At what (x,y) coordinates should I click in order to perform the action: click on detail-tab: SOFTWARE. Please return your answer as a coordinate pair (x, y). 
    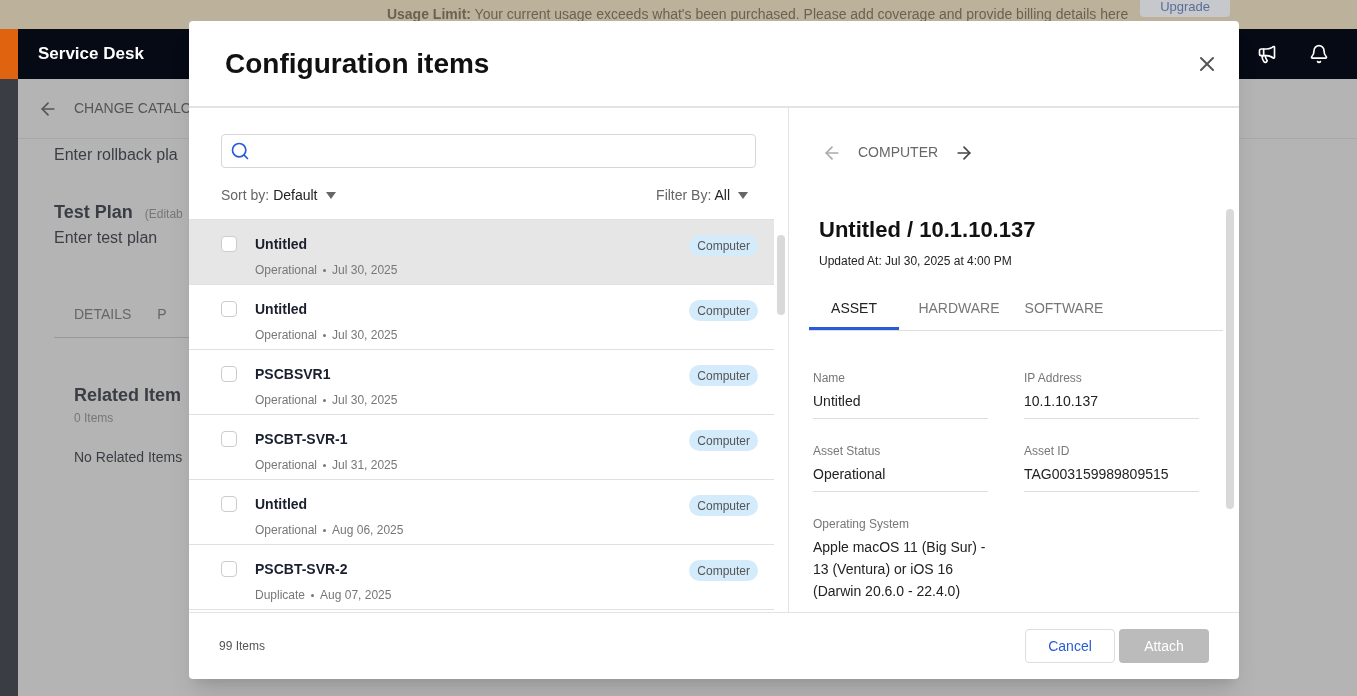
    Looking at the image, I should click on (1064, 314).